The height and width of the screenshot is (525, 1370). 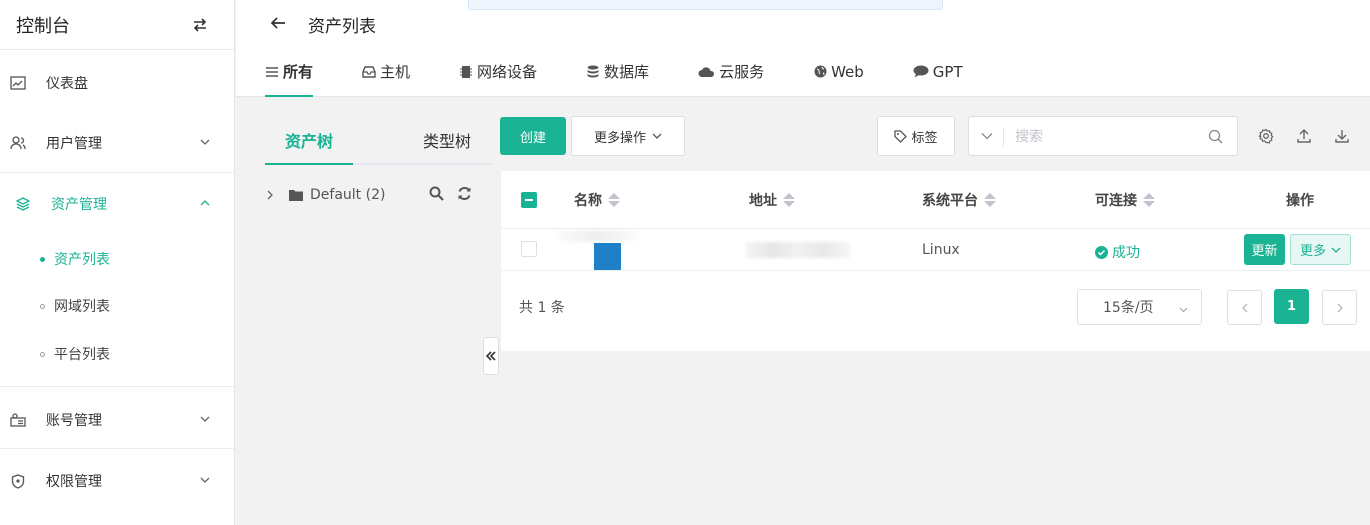 What do you see at coordinates (607, 256) in the screenshot?
I see `redacted-name-block` at bounding box center [607, 256].